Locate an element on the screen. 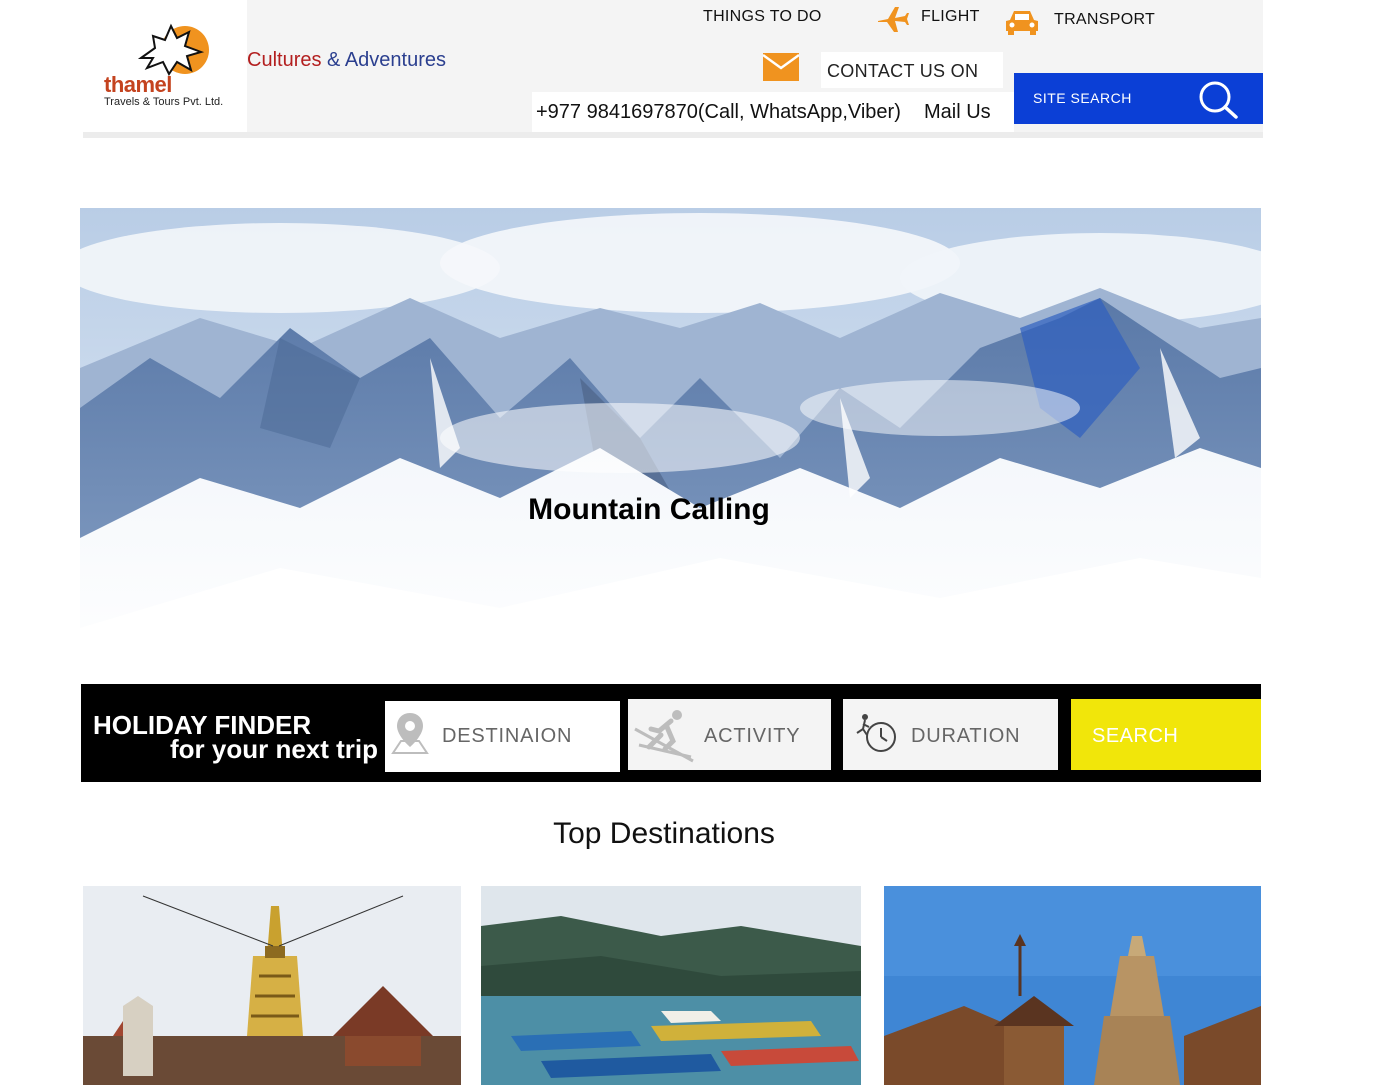 This screenshot has height=1085, width=1391. phone-number: +977 9841697870(Call, WhatsApp,Viber) is located at coordinates (718, 112).